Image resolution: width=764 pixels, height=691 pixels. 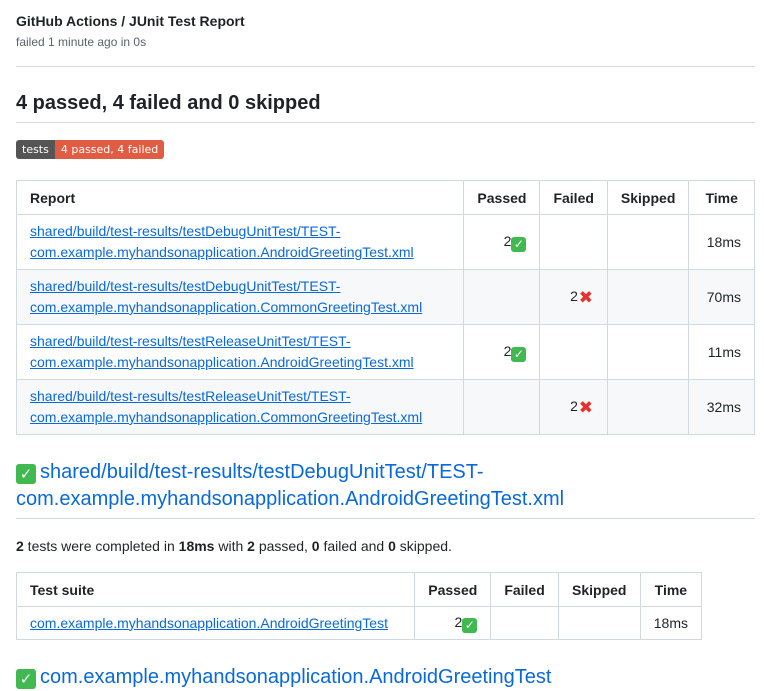 What do you see at coordinates (168, 103) in the screenshot?
I see `summary-heading: 4 passed, 4 failed and 0 skipped` at bounding box center [168, 103].